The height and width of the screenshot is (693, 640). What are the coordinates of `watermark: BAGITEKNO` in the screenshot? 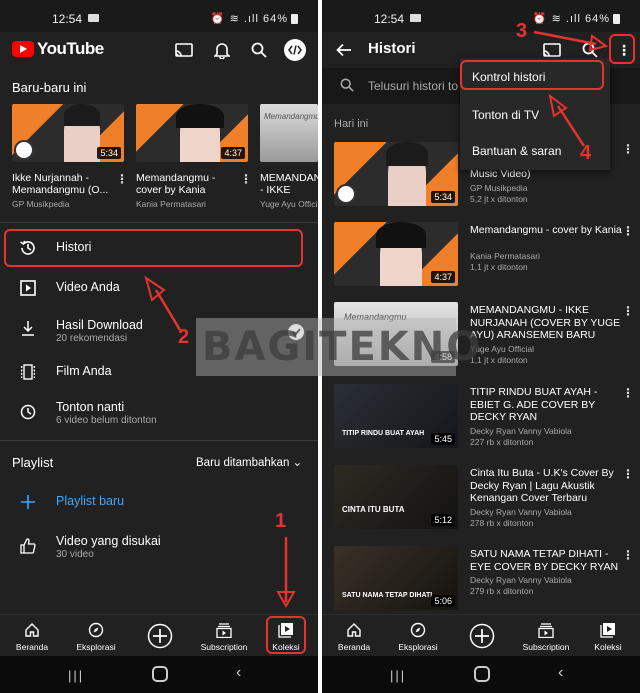 It's located at (338, 347).